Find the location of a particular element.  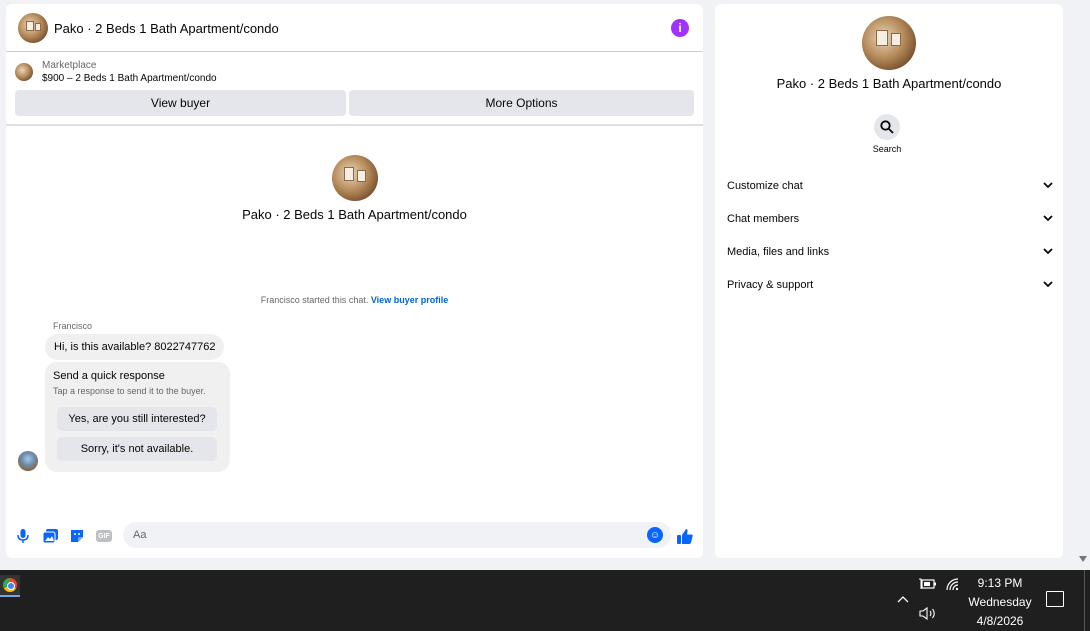

view-buyer-profile-link: View buyer profile is located at coordinates (409, 300).